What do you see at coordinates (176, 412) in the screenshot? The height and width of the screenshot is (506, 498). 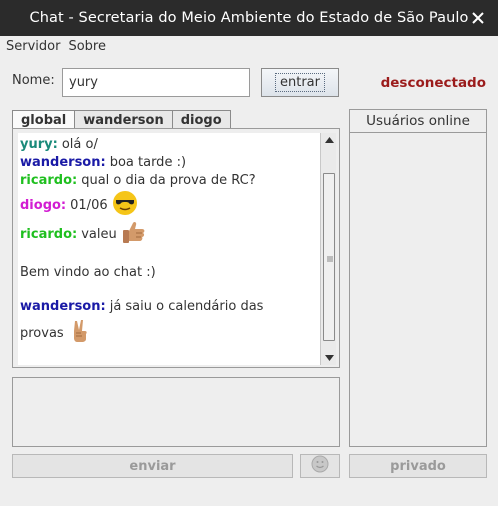 I see `message-input` at bounding box center [176, 412].